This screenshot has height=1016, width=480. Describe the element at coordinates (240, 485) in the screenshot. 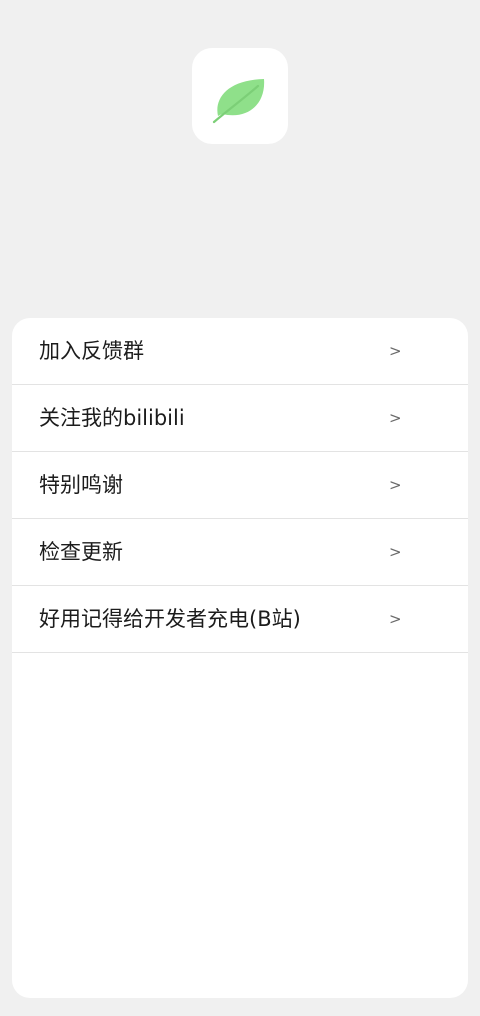

I see `menu-item-special-thanks: 特别鸣谢 >` at that location.